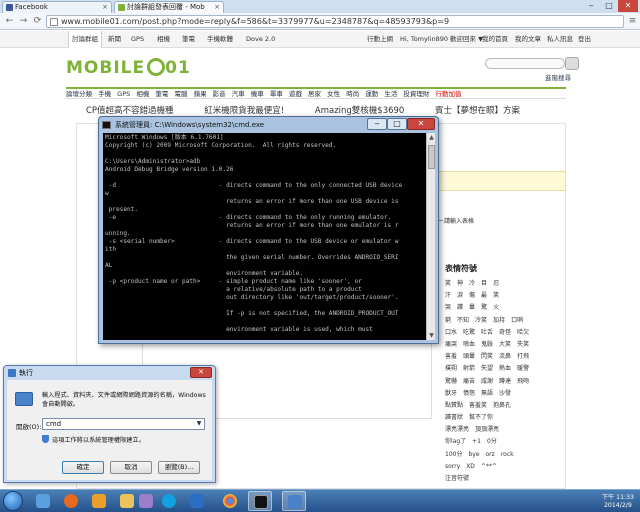 The height and width of the screenshot is (512, 640). What do you see at coordinates (469, 393) in the screenshot?
I see `emoji-item: 憤怒` at bounding box center [469, 393].